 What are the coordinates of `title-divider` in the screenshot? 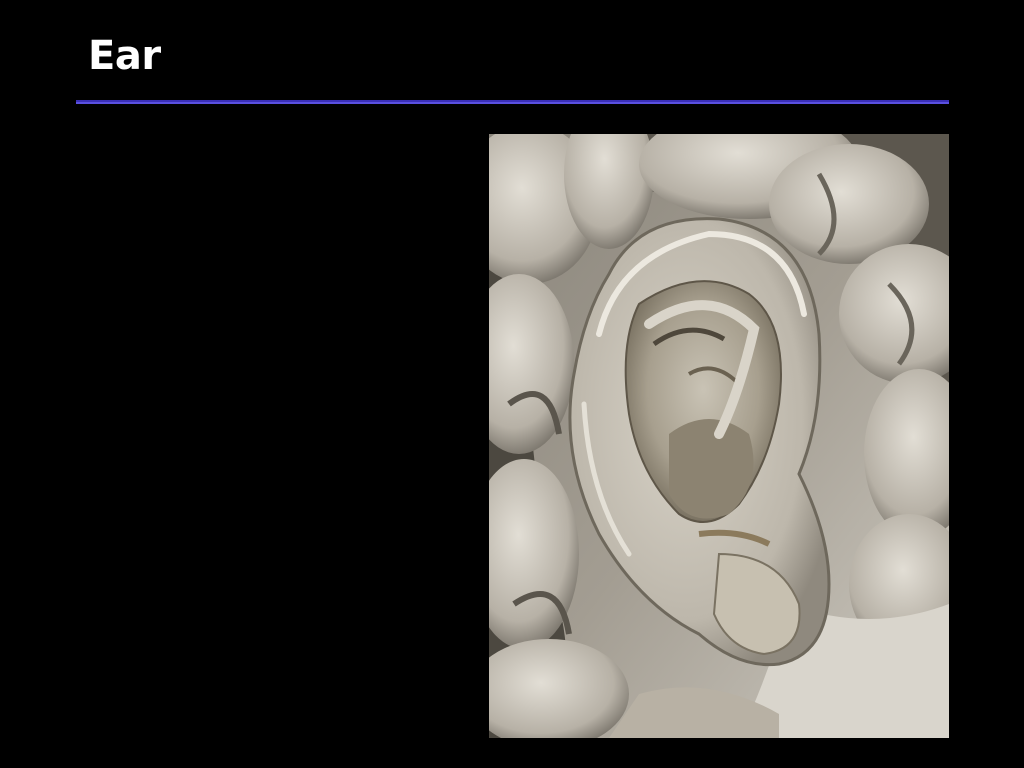 It's located at (512, 102).